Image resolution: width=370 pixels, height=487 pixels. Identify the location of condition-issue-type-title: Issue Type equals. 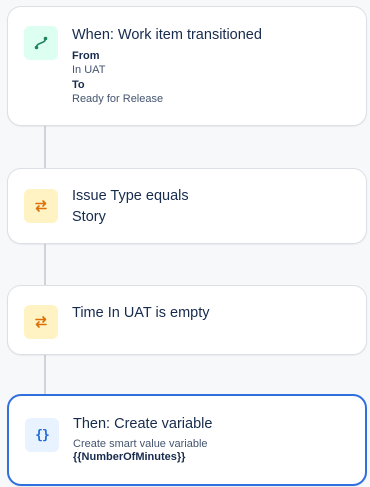
(130, 196).